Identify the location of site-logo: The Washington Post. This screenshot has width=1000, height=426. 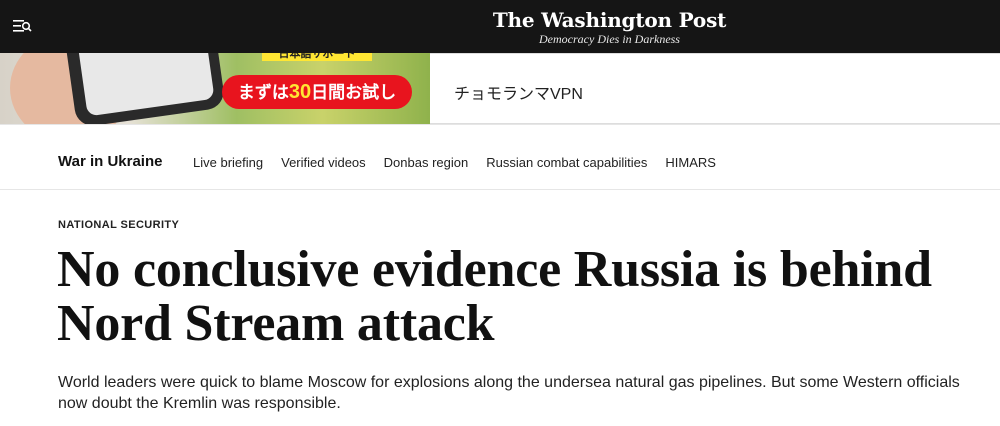
(500, 20).